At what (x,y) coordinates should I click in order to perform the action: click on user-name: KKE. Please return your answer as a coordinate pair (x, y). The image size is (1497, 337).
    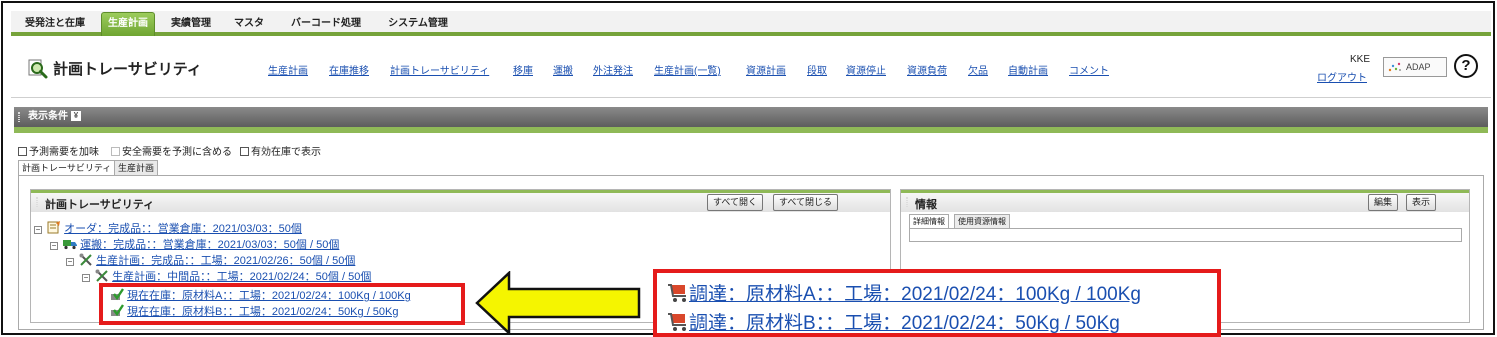
    Looking at the image, I should click on (1360, 59).